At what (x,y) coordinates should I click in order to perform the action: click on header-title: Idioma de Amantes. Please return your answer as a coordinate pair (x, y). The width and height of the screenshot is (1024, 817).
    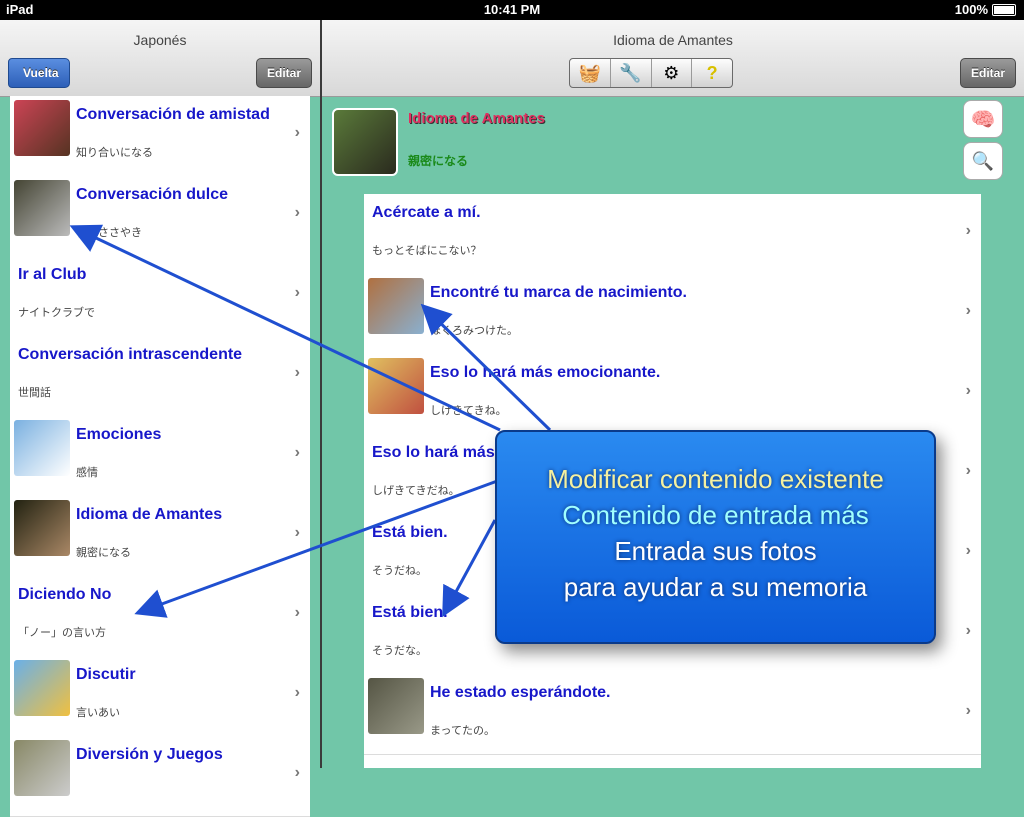
    Looking at the image, I should click on (476, 118).